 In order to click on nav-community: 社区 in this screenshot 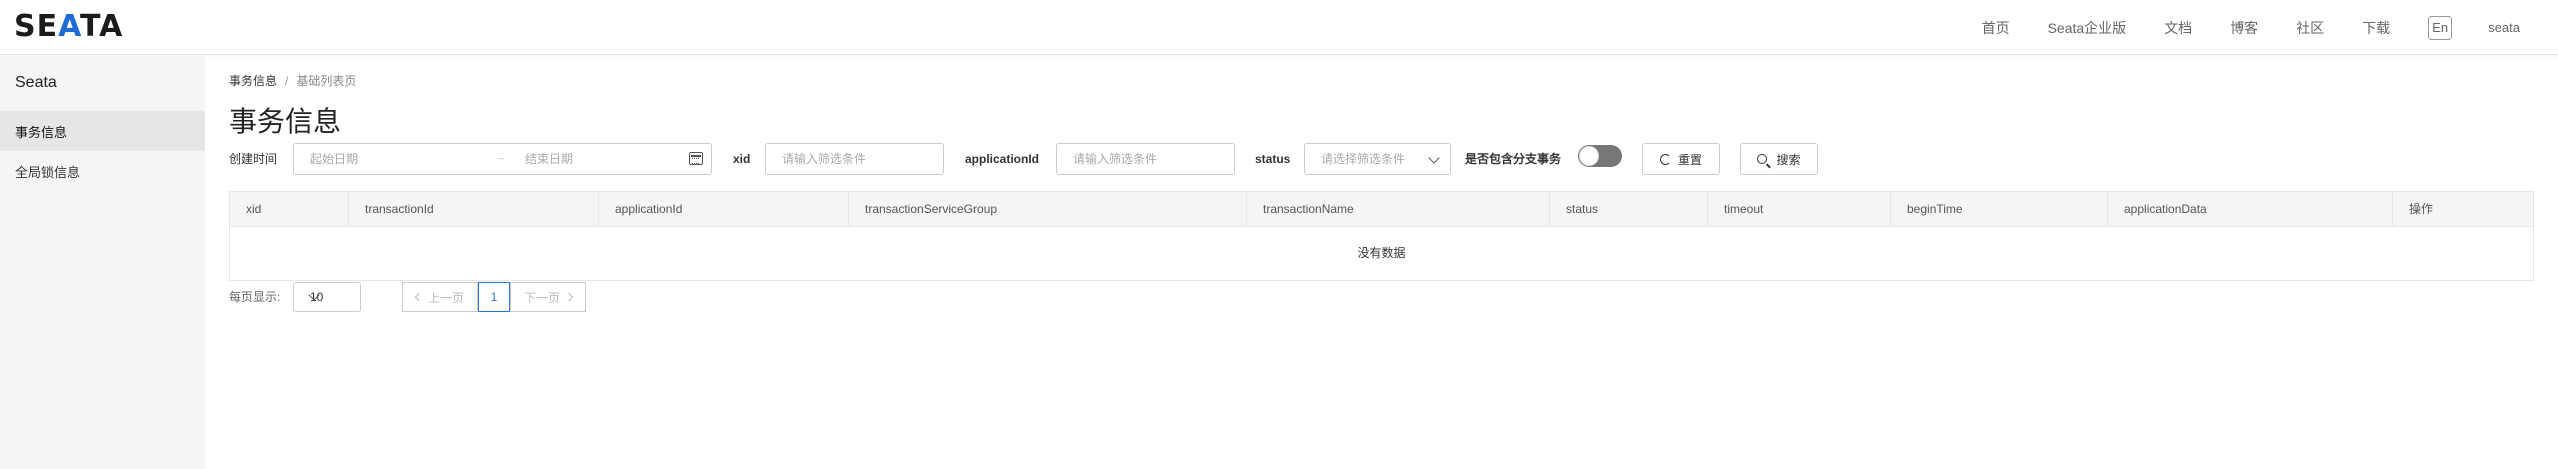, I will do `click(2310, 28)`.